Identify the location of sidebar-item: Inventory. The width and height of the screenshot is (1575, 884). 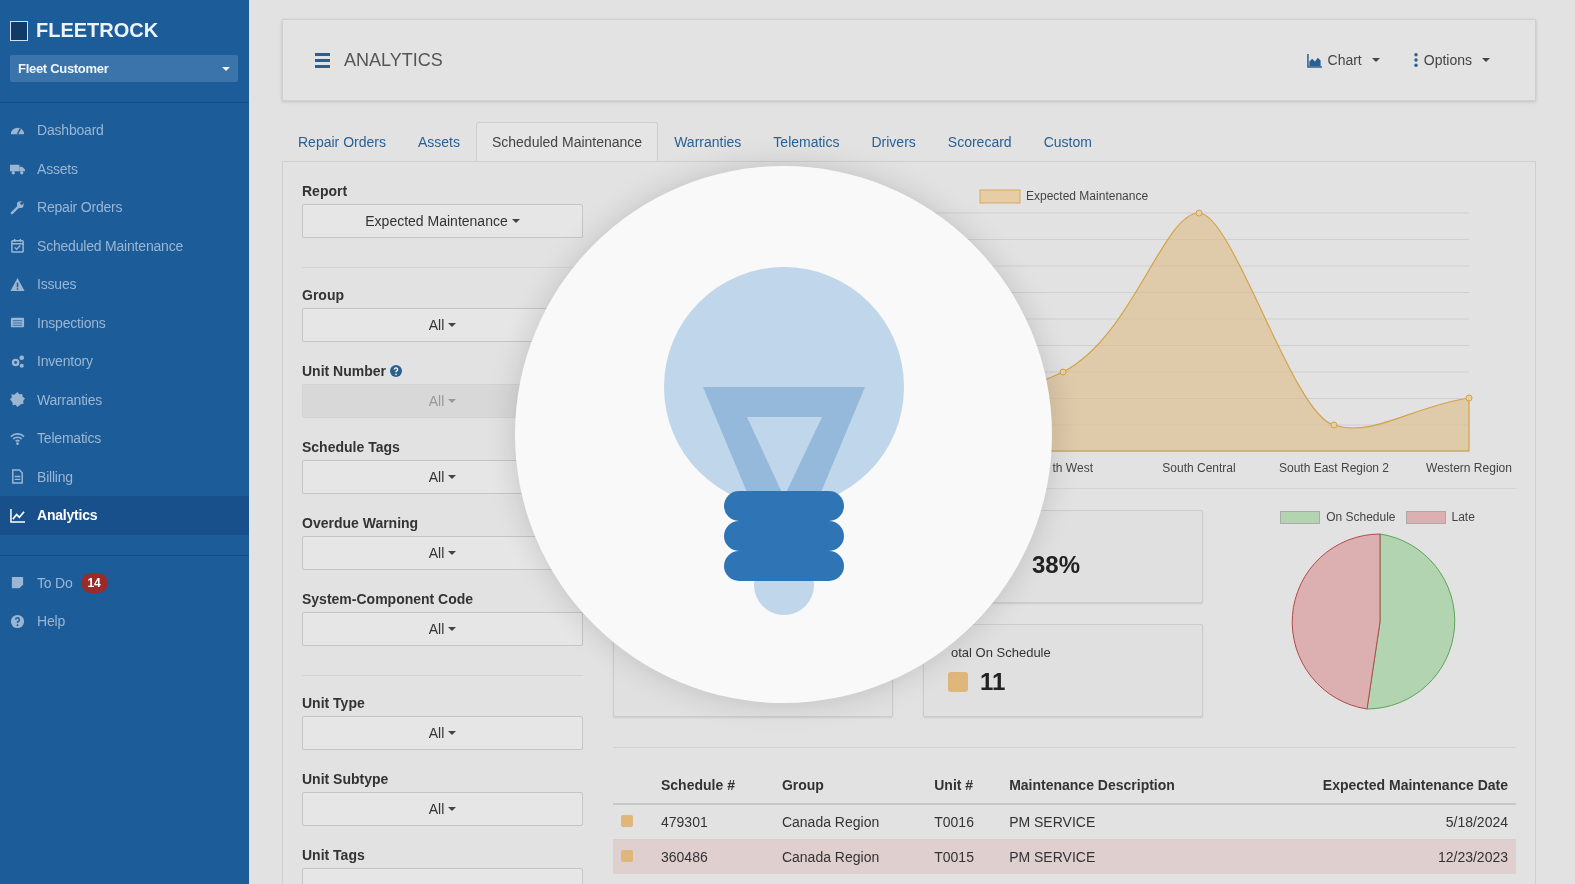
(124, 361).